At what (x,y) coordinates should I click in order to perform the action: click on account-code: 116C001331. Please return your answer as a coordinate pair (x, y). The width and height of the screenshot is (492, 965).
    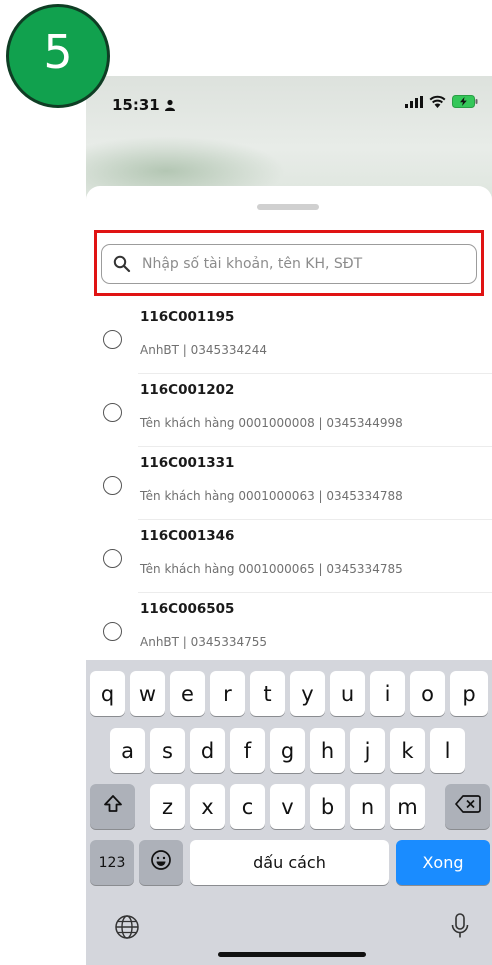
    Looking at the image, I should click on (187, 463).